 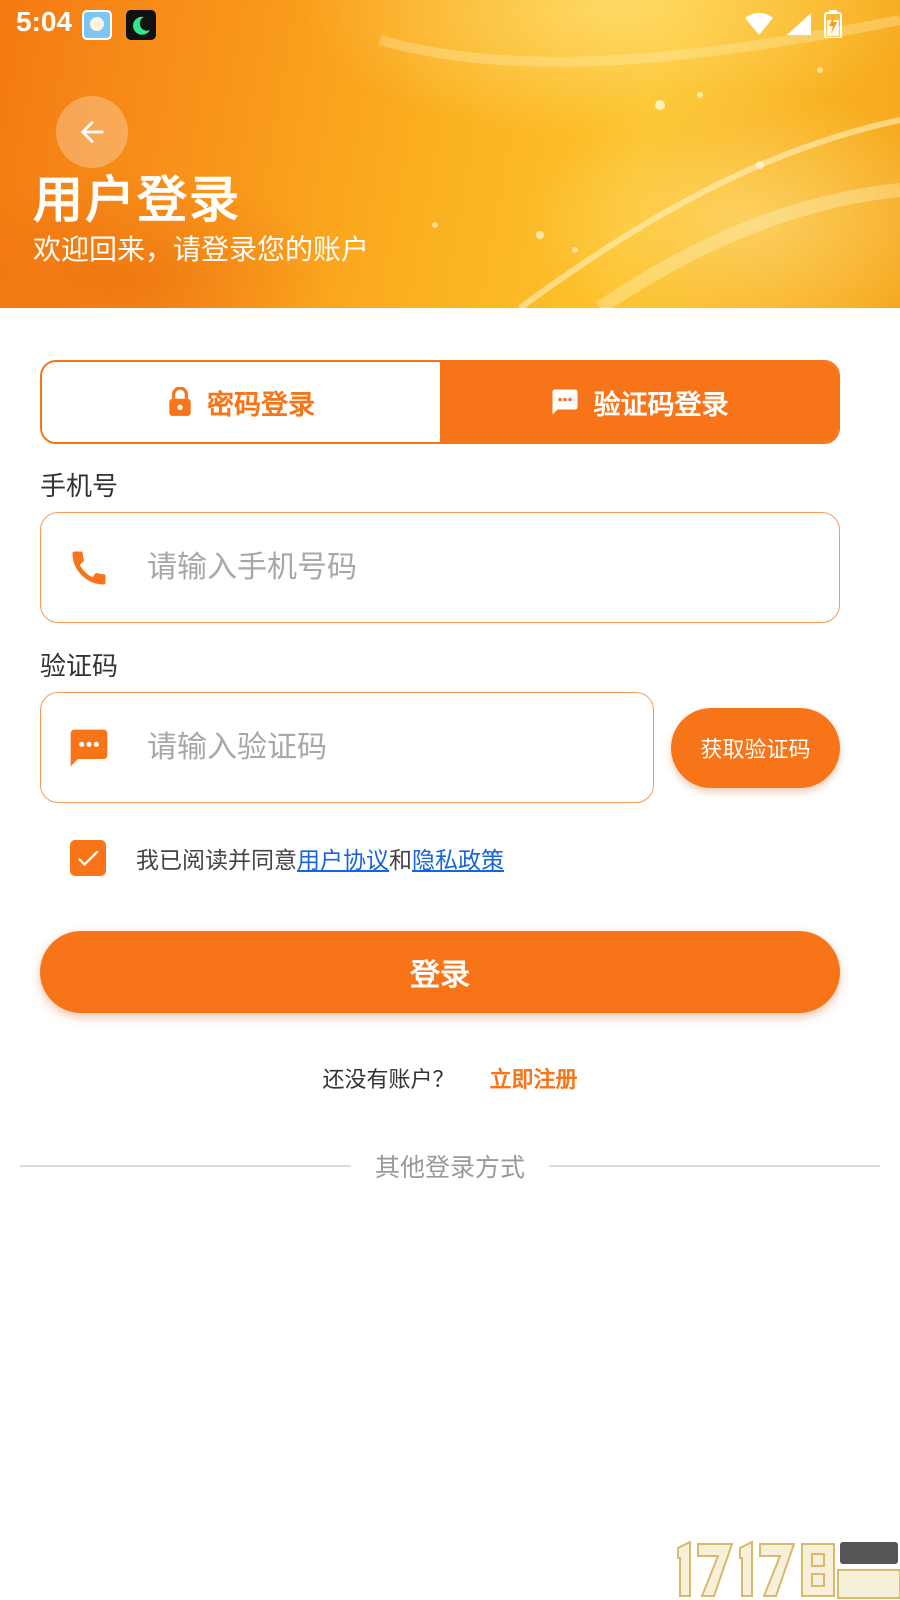 I want to click on login-method-tabs: 密码登录 验证码登录, so click(x=440, y=402).